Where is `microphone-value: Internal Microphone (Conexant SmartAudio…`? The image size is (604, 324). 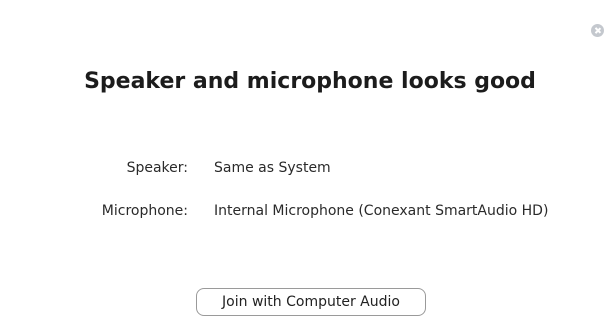
microphone-value: Internal Microphone (Conexant SmartAudio… is located at coordinates (381, 211).